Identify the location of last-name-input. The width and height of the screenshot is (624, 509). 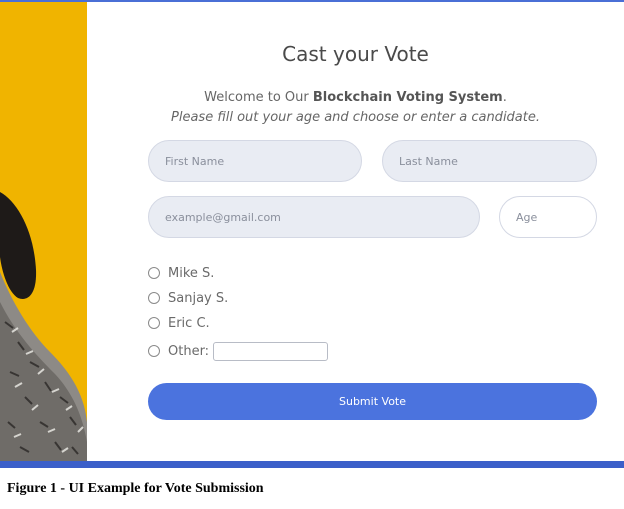
(489, 161).